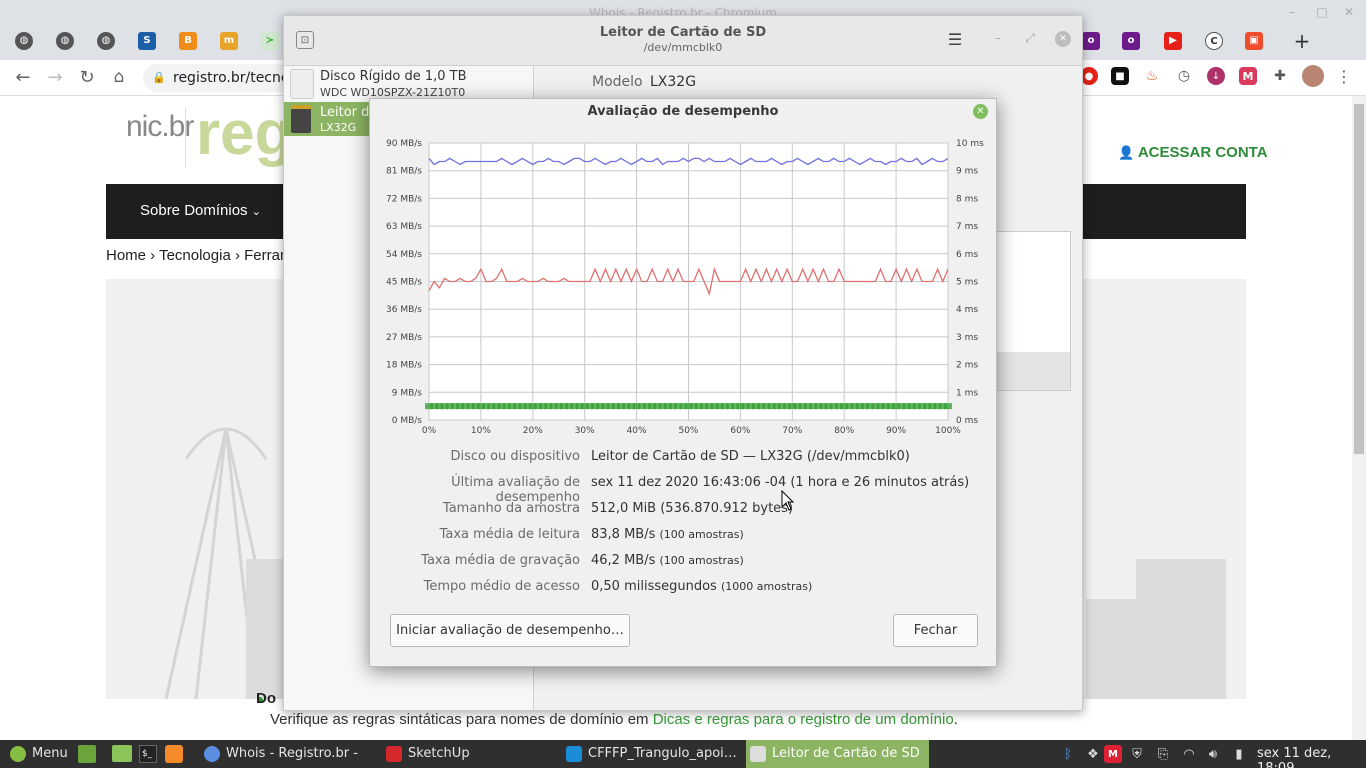  I want to click on section-text-end: ., so click(955, 719).